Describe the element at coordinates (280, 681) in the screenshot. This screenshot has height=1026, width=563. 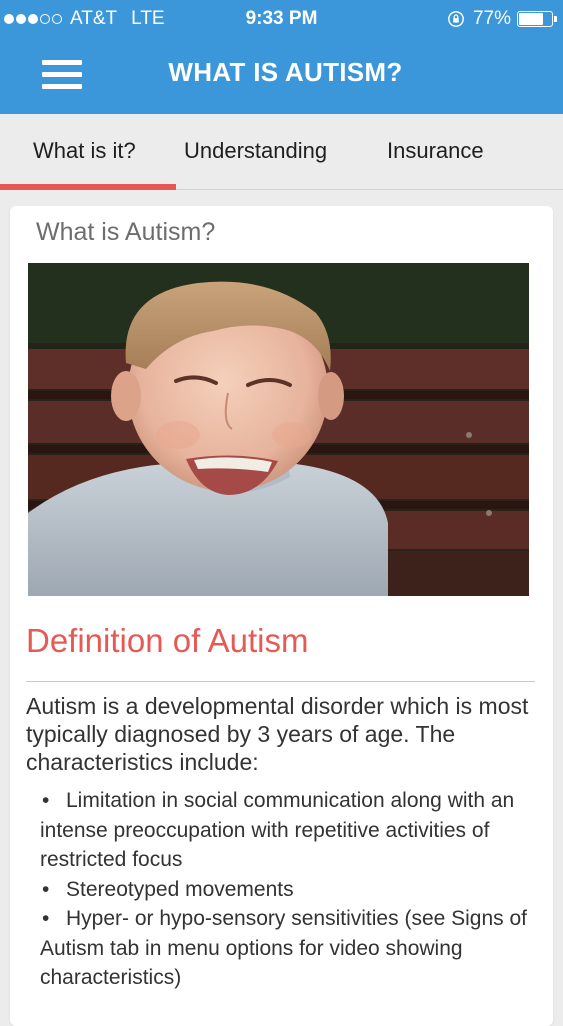
I see `section-divider` at that location.